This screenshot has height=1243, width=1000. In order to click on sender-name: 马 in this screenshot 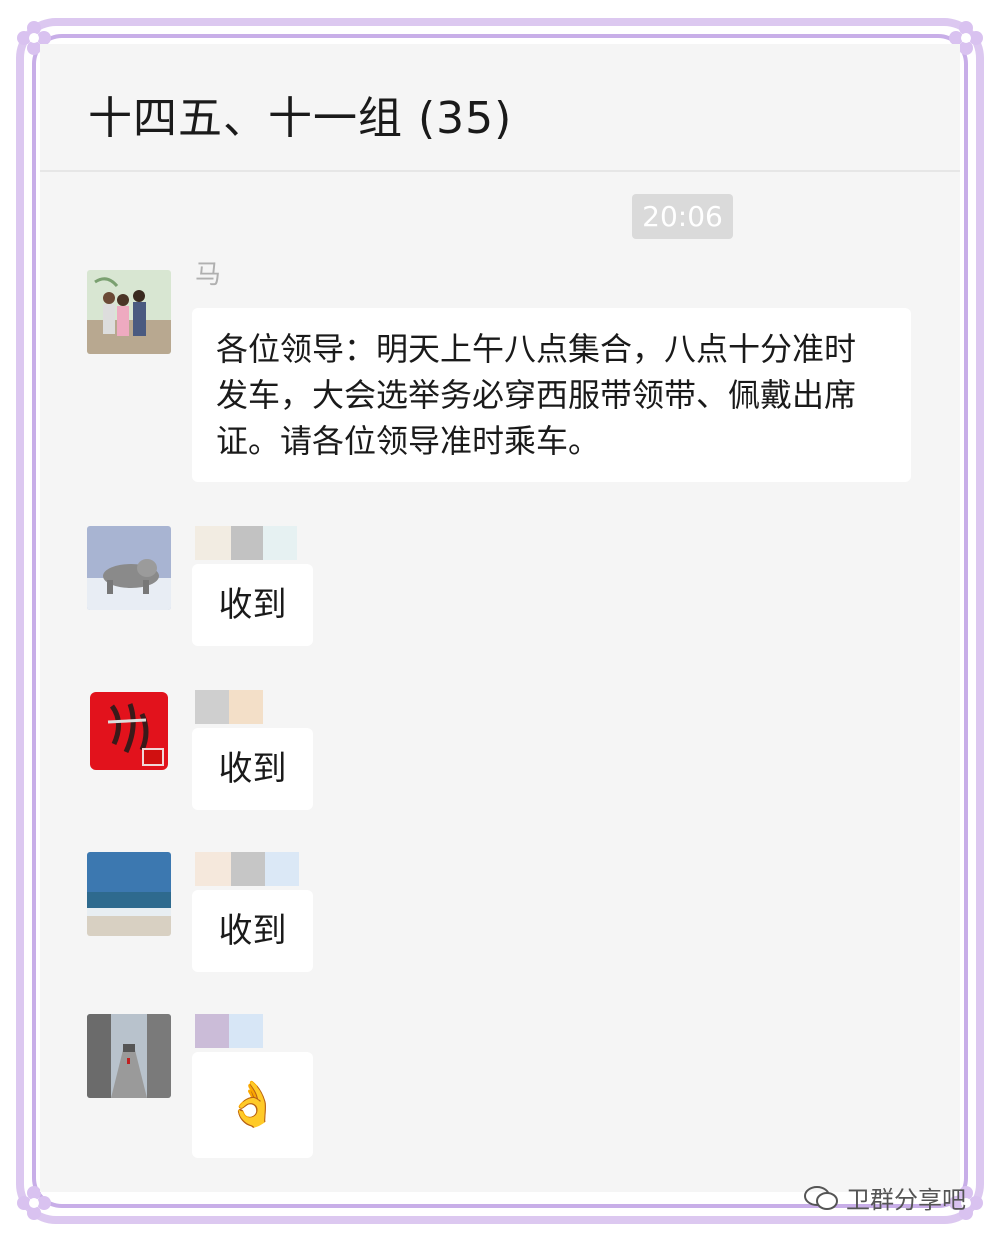, I will do `click(208, 275)`.